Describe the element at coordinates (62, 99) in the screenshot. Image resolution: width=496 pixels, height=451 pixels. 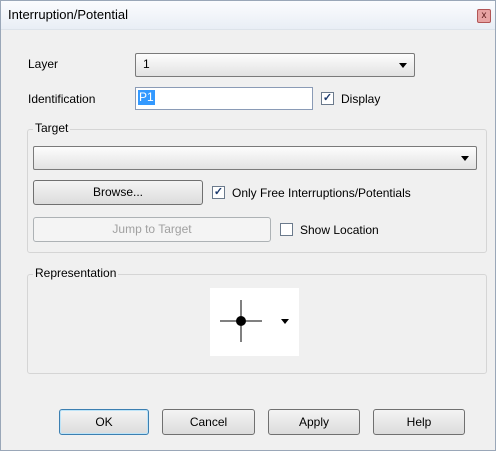
I see `identification-label: Identification` at that location.